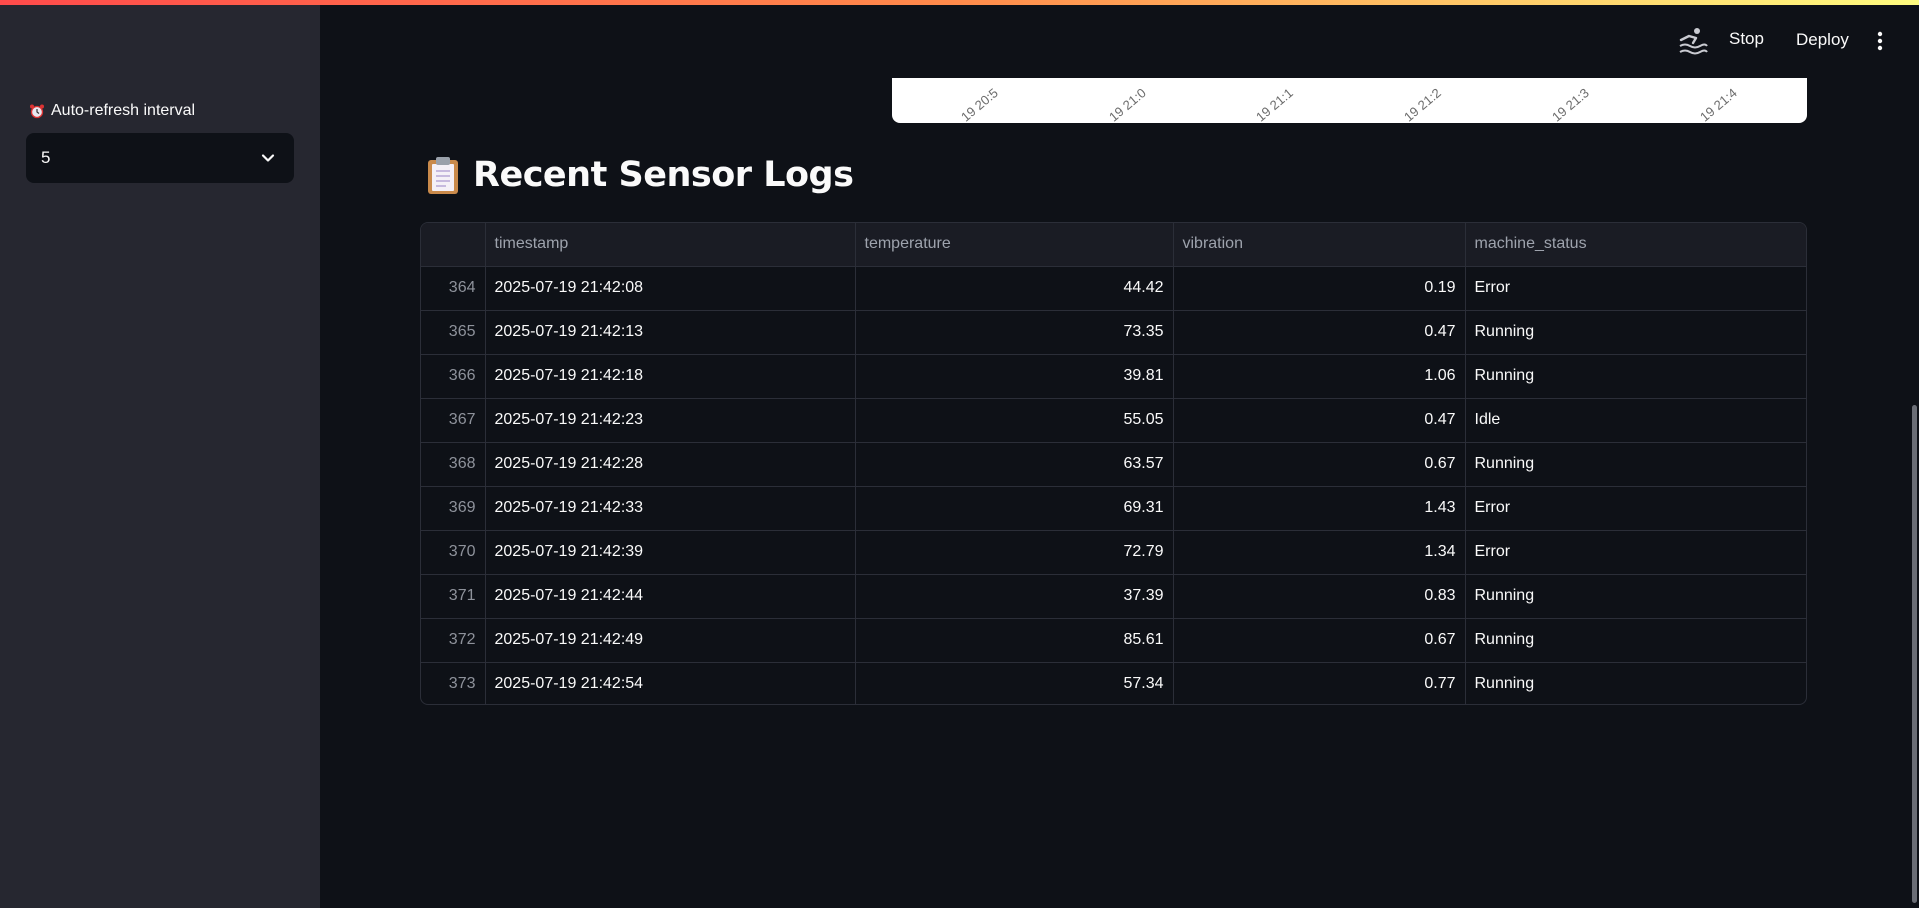 The height and width of the screenshot is (908, 1919). I want to click on timestamp-cell: 2025-07-19 21:42:49, so click(670, 640).